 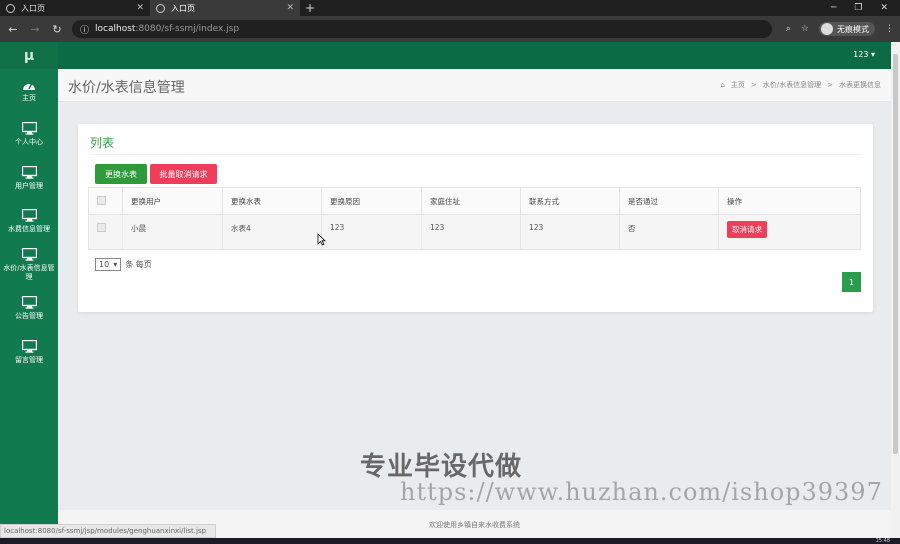 What do you see at coordinates (471, 232) in the screenshot?
I see `cell-address: 123` at bounding box center [471, 232].